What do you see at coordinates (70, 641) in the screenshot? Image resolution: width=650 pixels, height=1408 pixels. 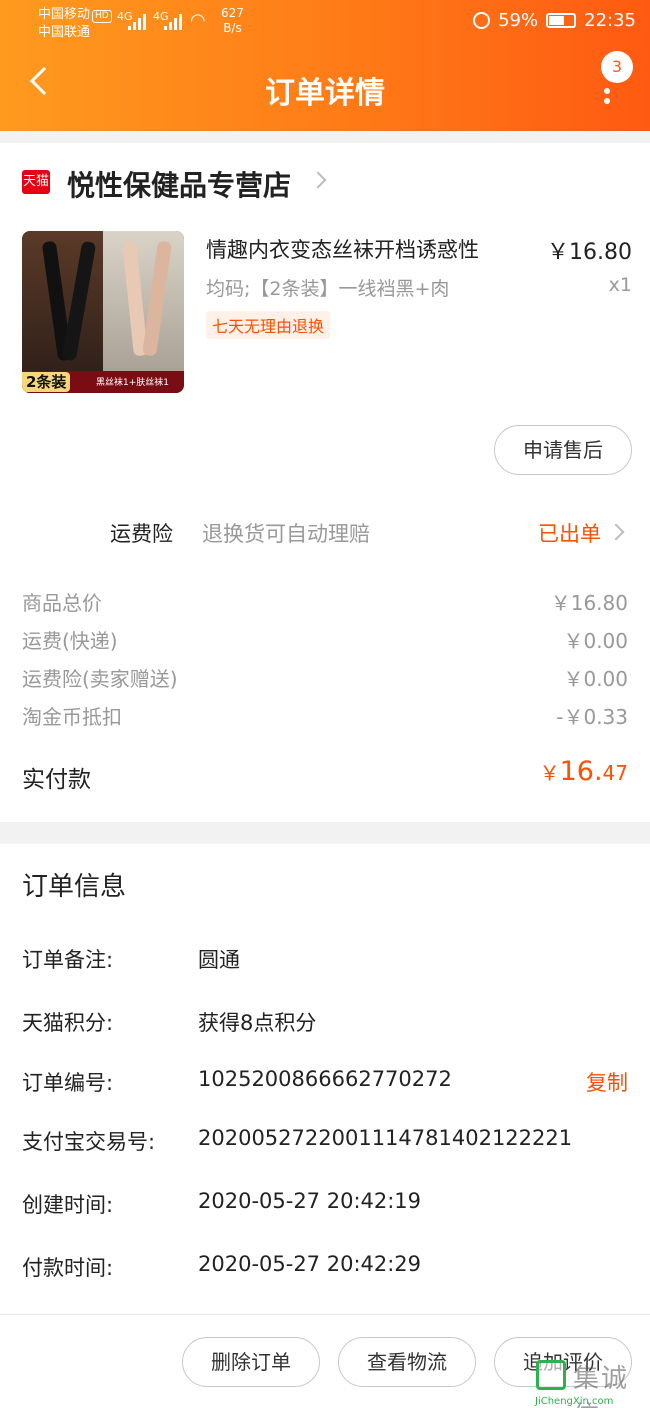 I see `cost-label: 运费(快递)` at bounding box center [70, 641].